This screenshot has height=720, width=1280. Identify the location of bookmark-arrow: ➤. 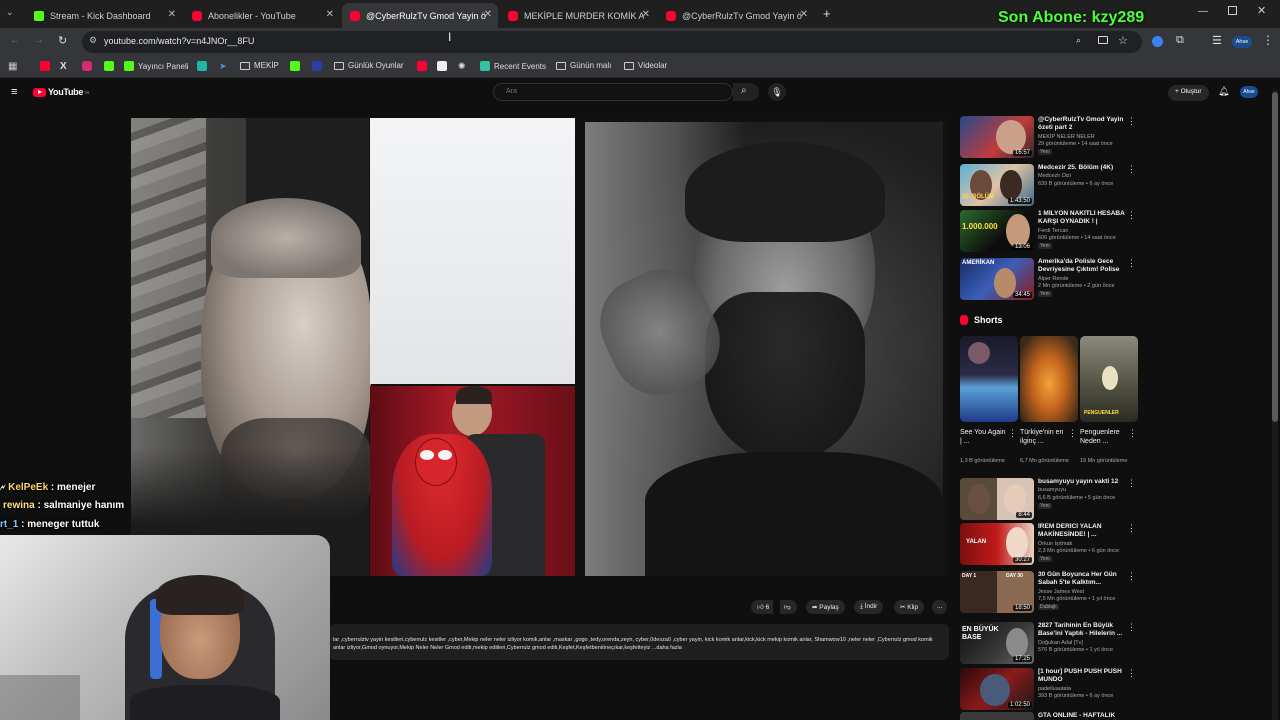
(223, 66).